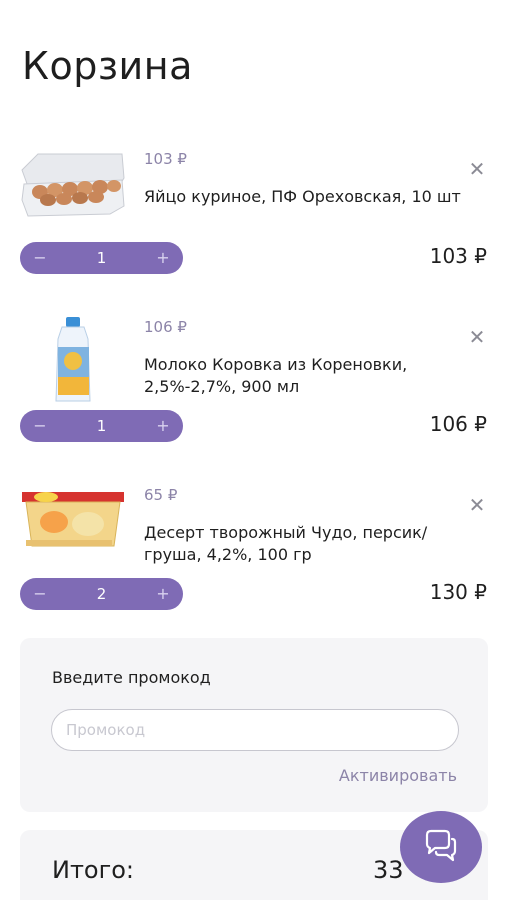  I want to click on promo-title: Введите промокод, so click(131, 677).